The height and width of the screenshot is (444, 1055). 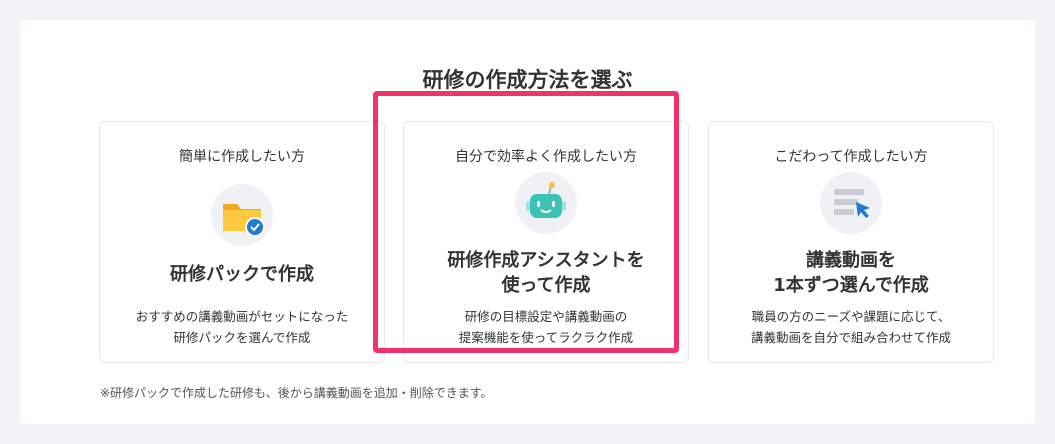 I want to click on folder-check-icon, so click(x=242, y=215).